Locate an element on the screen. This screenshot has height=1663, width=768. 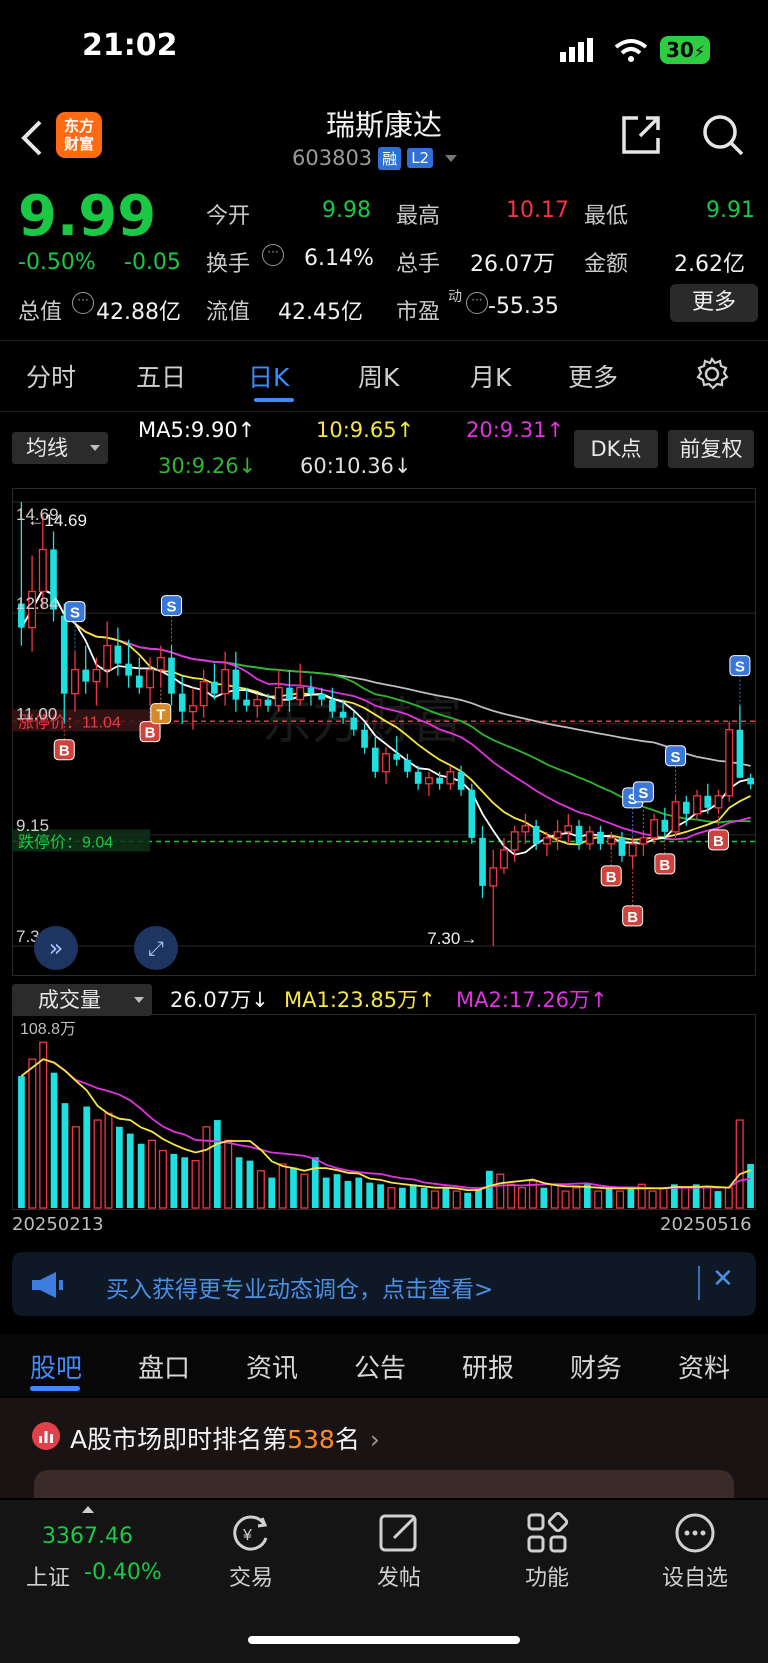
high-value: 10.17 is located at coordinates (537, 210).